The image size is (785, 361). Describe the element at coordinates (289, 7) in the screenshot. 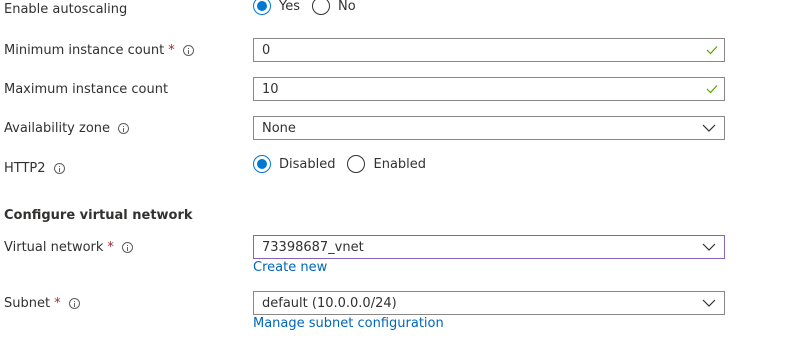

I see `radio-label: Yes` at that location.